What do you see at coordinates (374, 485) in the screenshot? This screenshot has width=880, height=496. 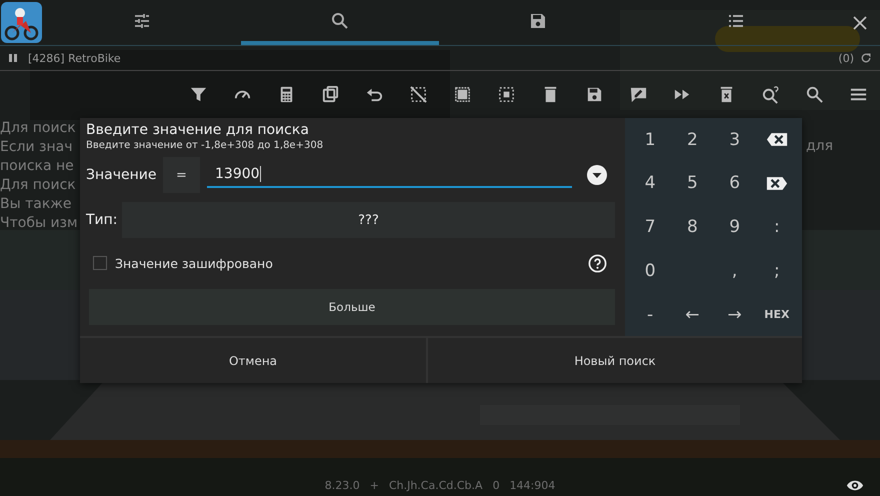 I see `status-text: +` at bounding box center [374, 485].